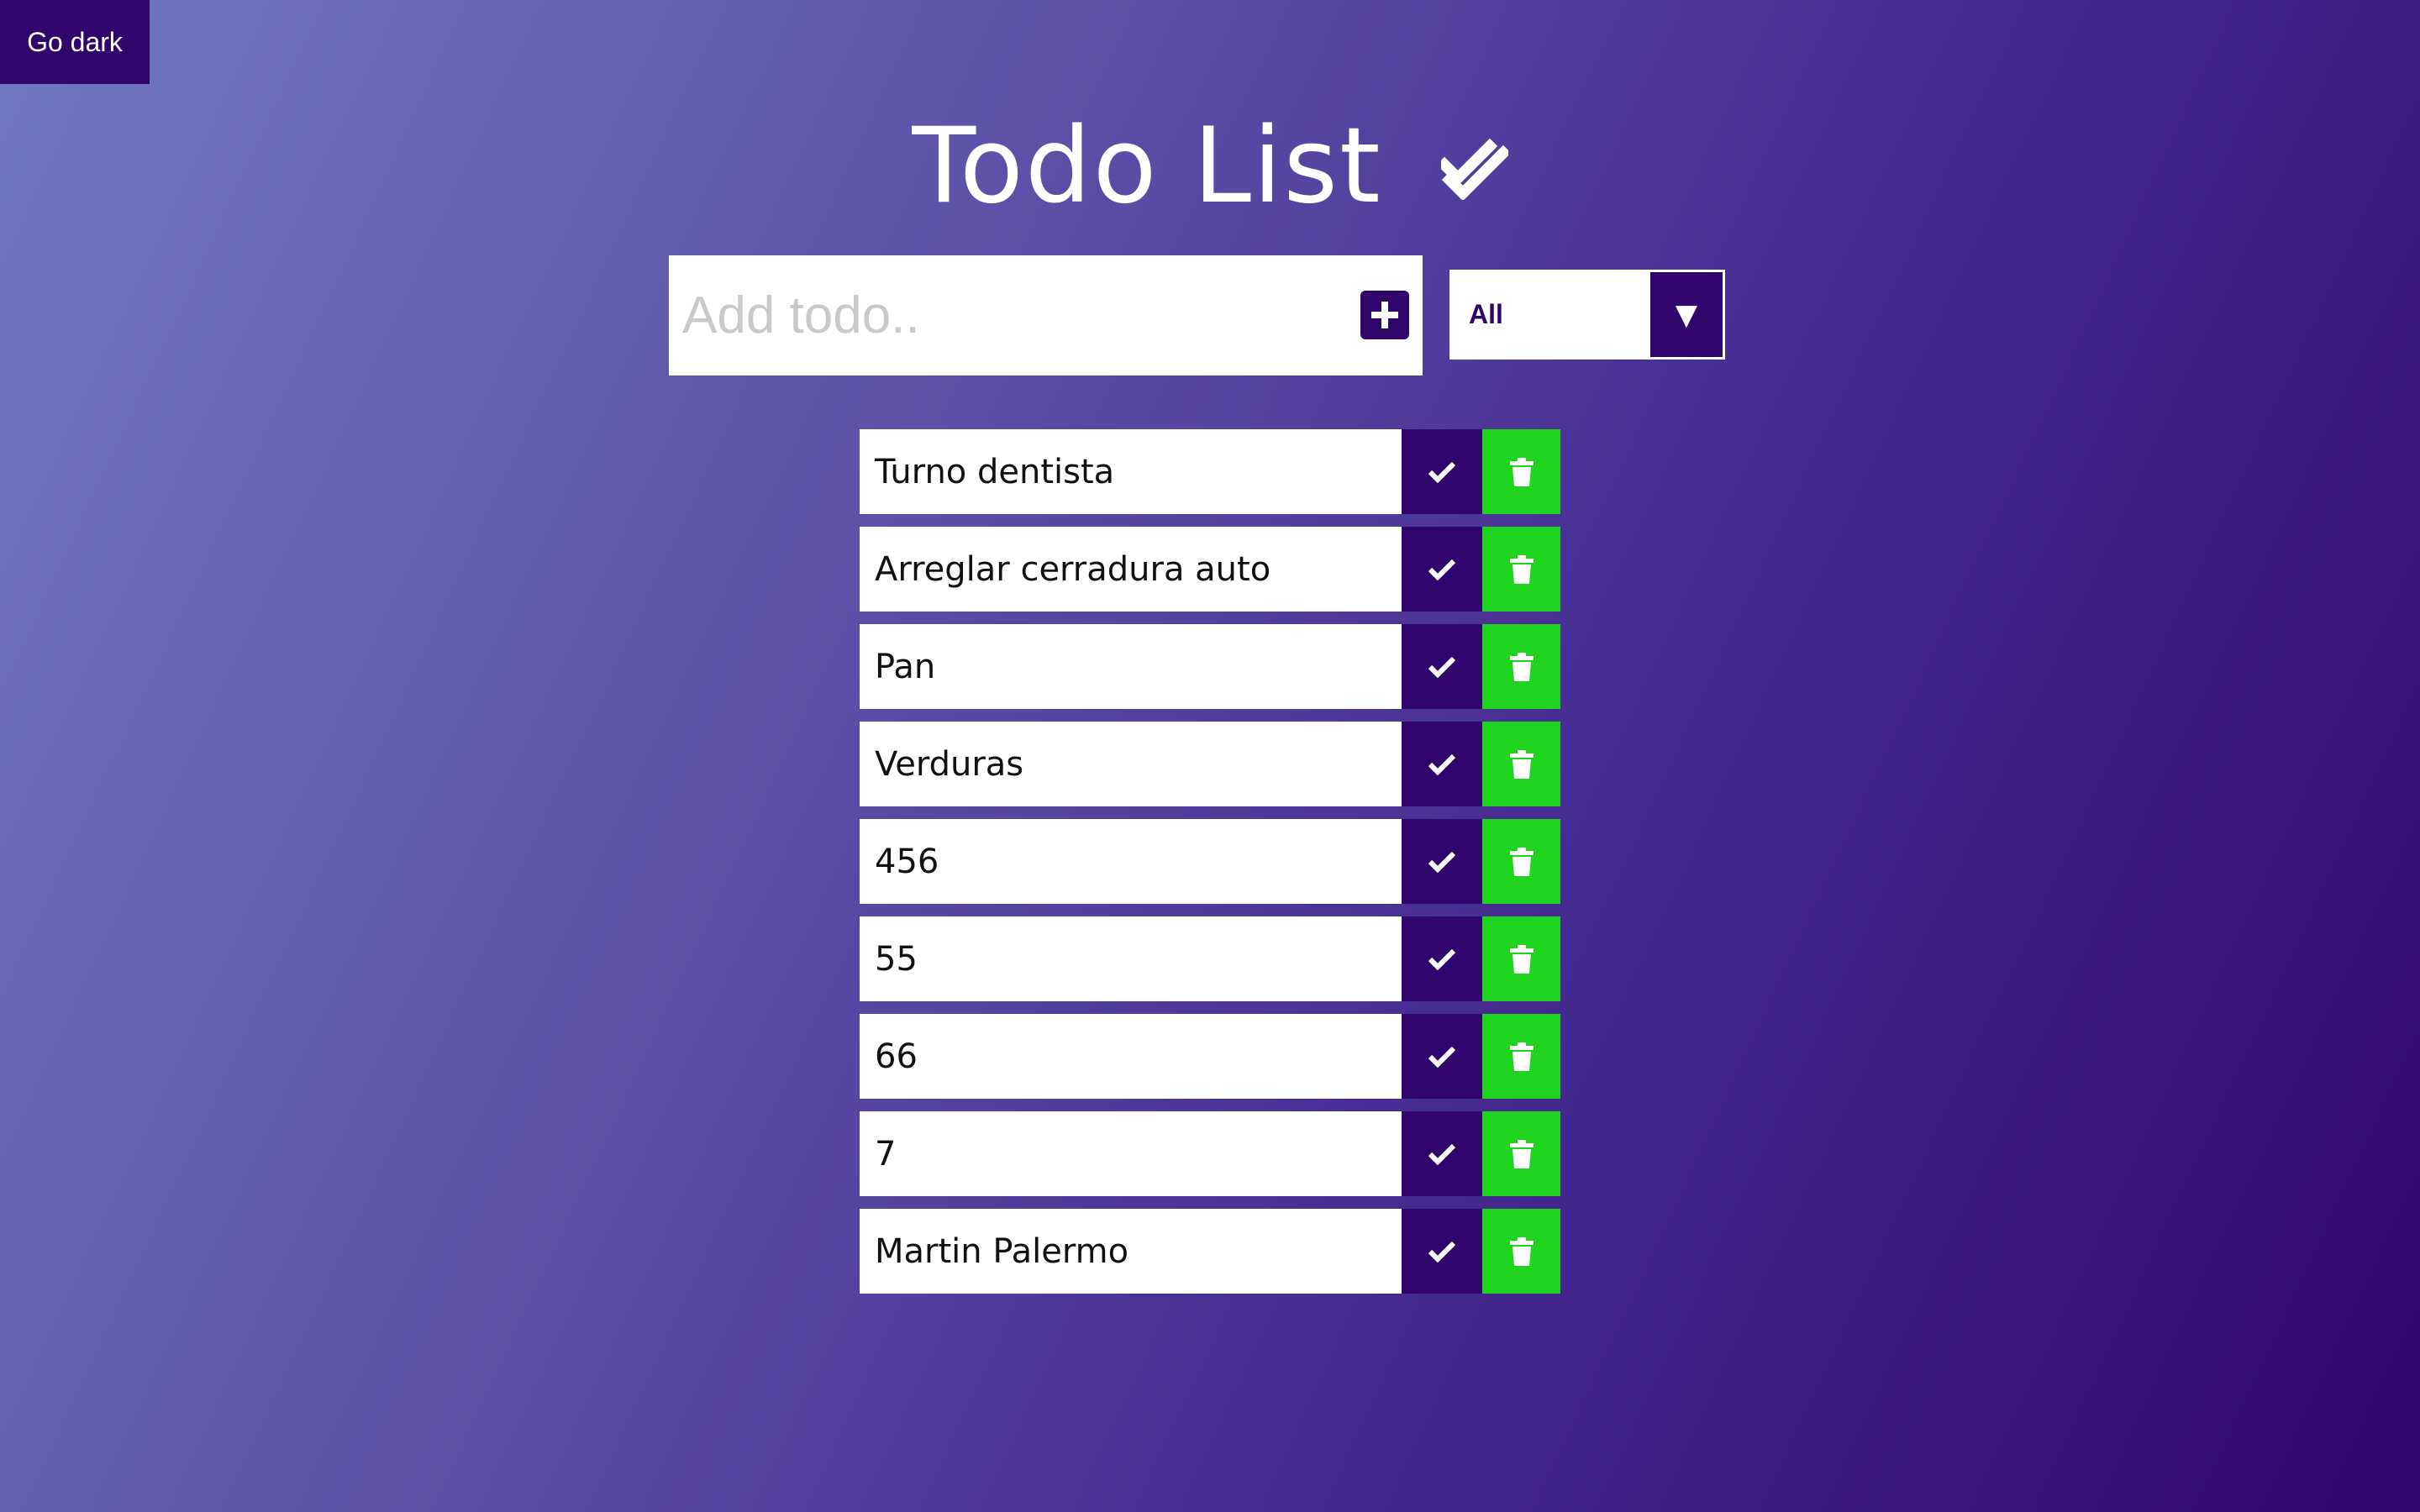  Describe the element at coordinates (1131, 1251) in the screenshot. I see `todo-text: Martin Palermo` at that location.